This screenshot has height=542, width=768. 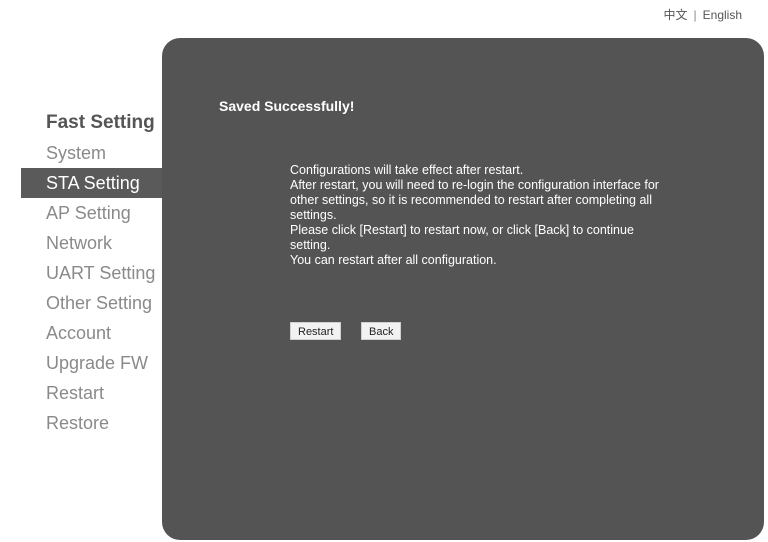 What do you see at coordinates (96, 363) in the screenshot?
I see `sidebar-item-upgrade-fw: Upgrade FW` at bounding box center [96, 363].